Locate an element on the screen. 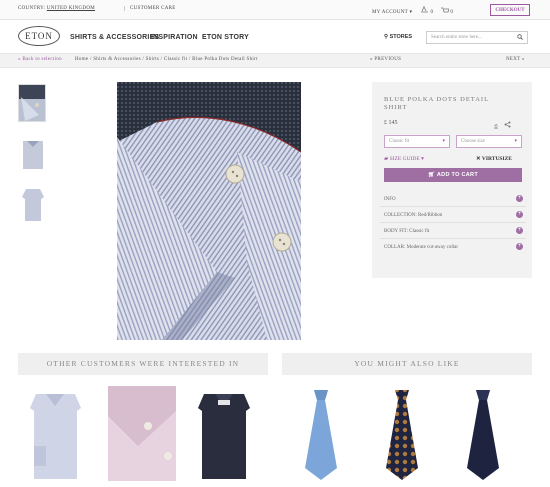 The height and width of the screenshot is (487, 550). nav-inspiration: INSPIRATION is located at coordinates (174, 37).